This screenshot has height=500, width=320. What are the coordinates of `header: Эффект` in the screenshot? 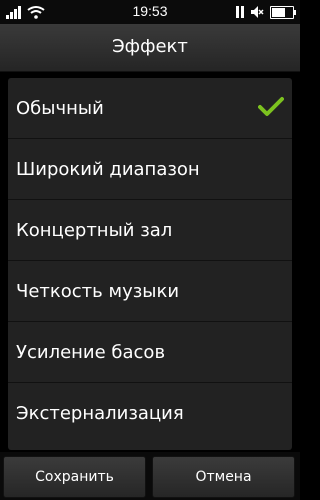 It's located at (150, 48).